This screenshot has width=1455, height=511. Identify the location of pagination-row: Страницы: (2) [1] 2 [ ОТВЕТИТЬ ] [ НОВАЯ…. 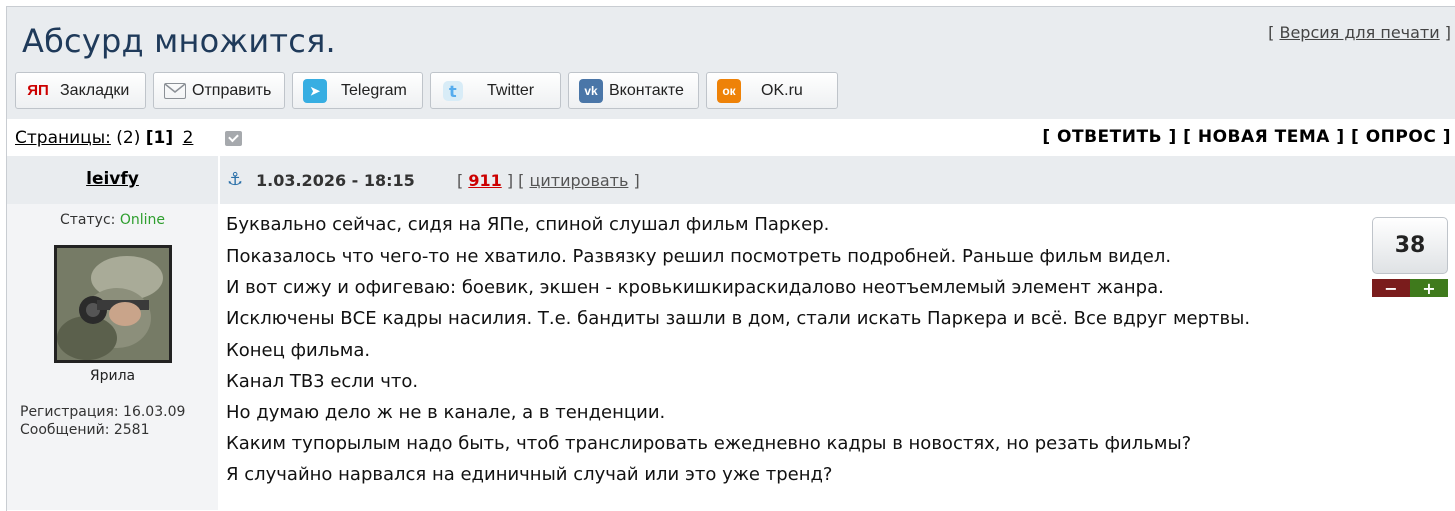
(731, 137).